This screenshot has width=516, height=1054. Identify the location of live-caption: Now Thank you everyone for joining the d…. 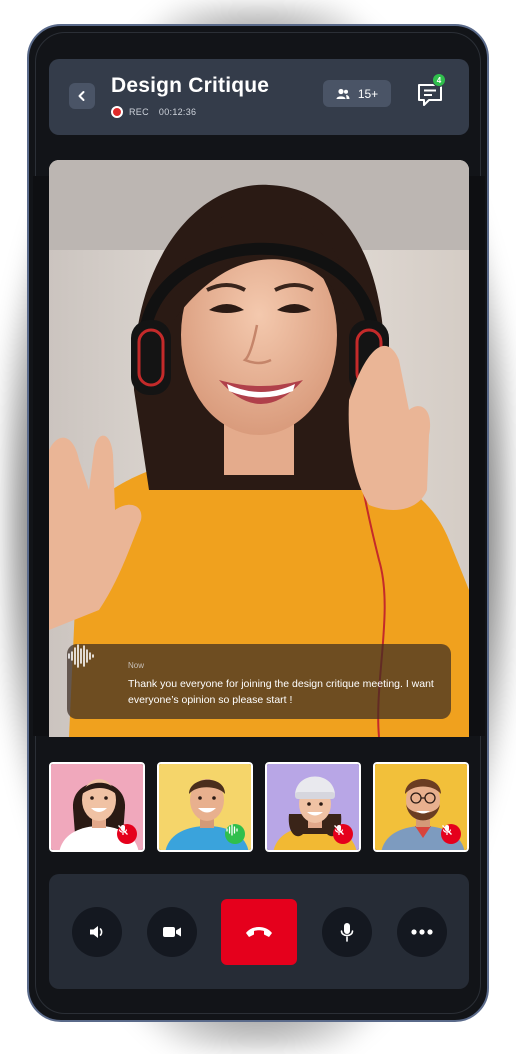
(259, 681).